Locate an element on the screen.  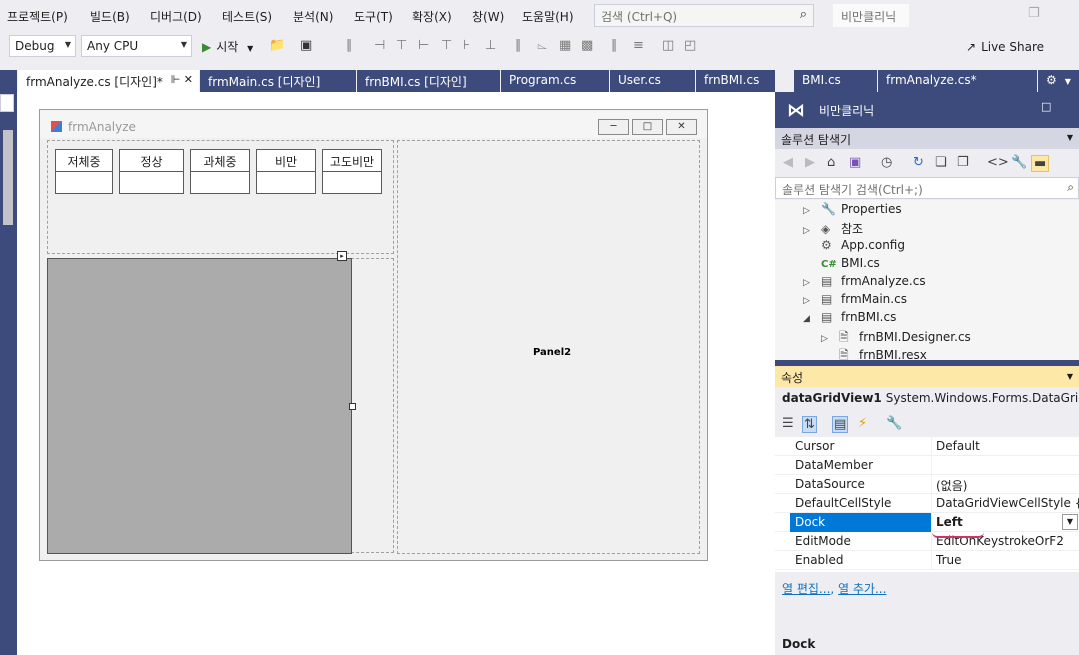
events-icon: ⚡ is located at coordinates (862, 423).